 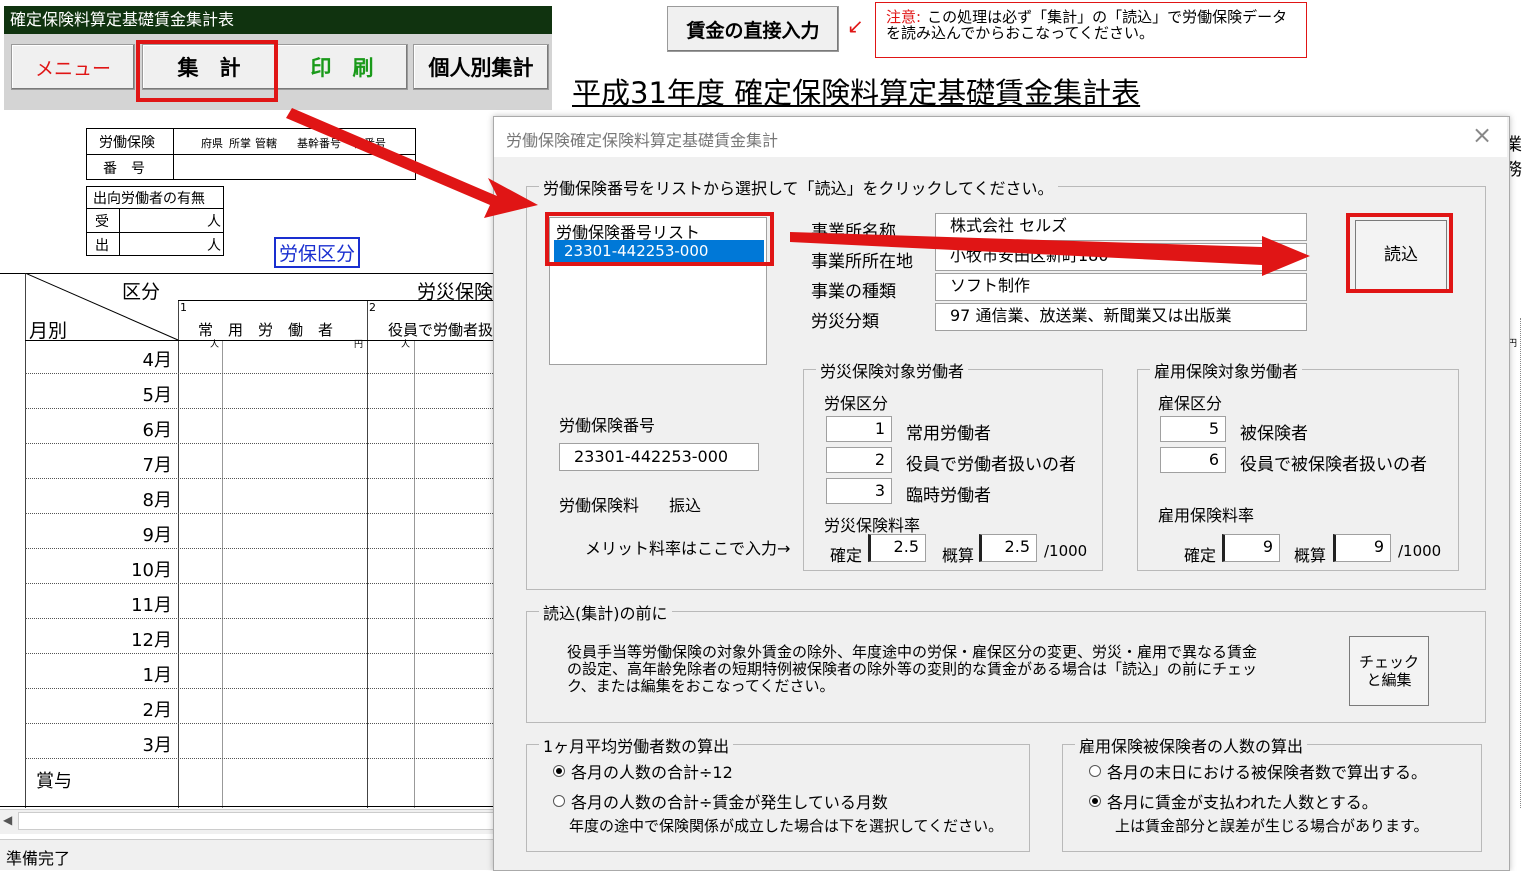 I want to click on insured-note: 上は賃金部分と誤差が生じる場合があります。, so click(x=1272, y=826).